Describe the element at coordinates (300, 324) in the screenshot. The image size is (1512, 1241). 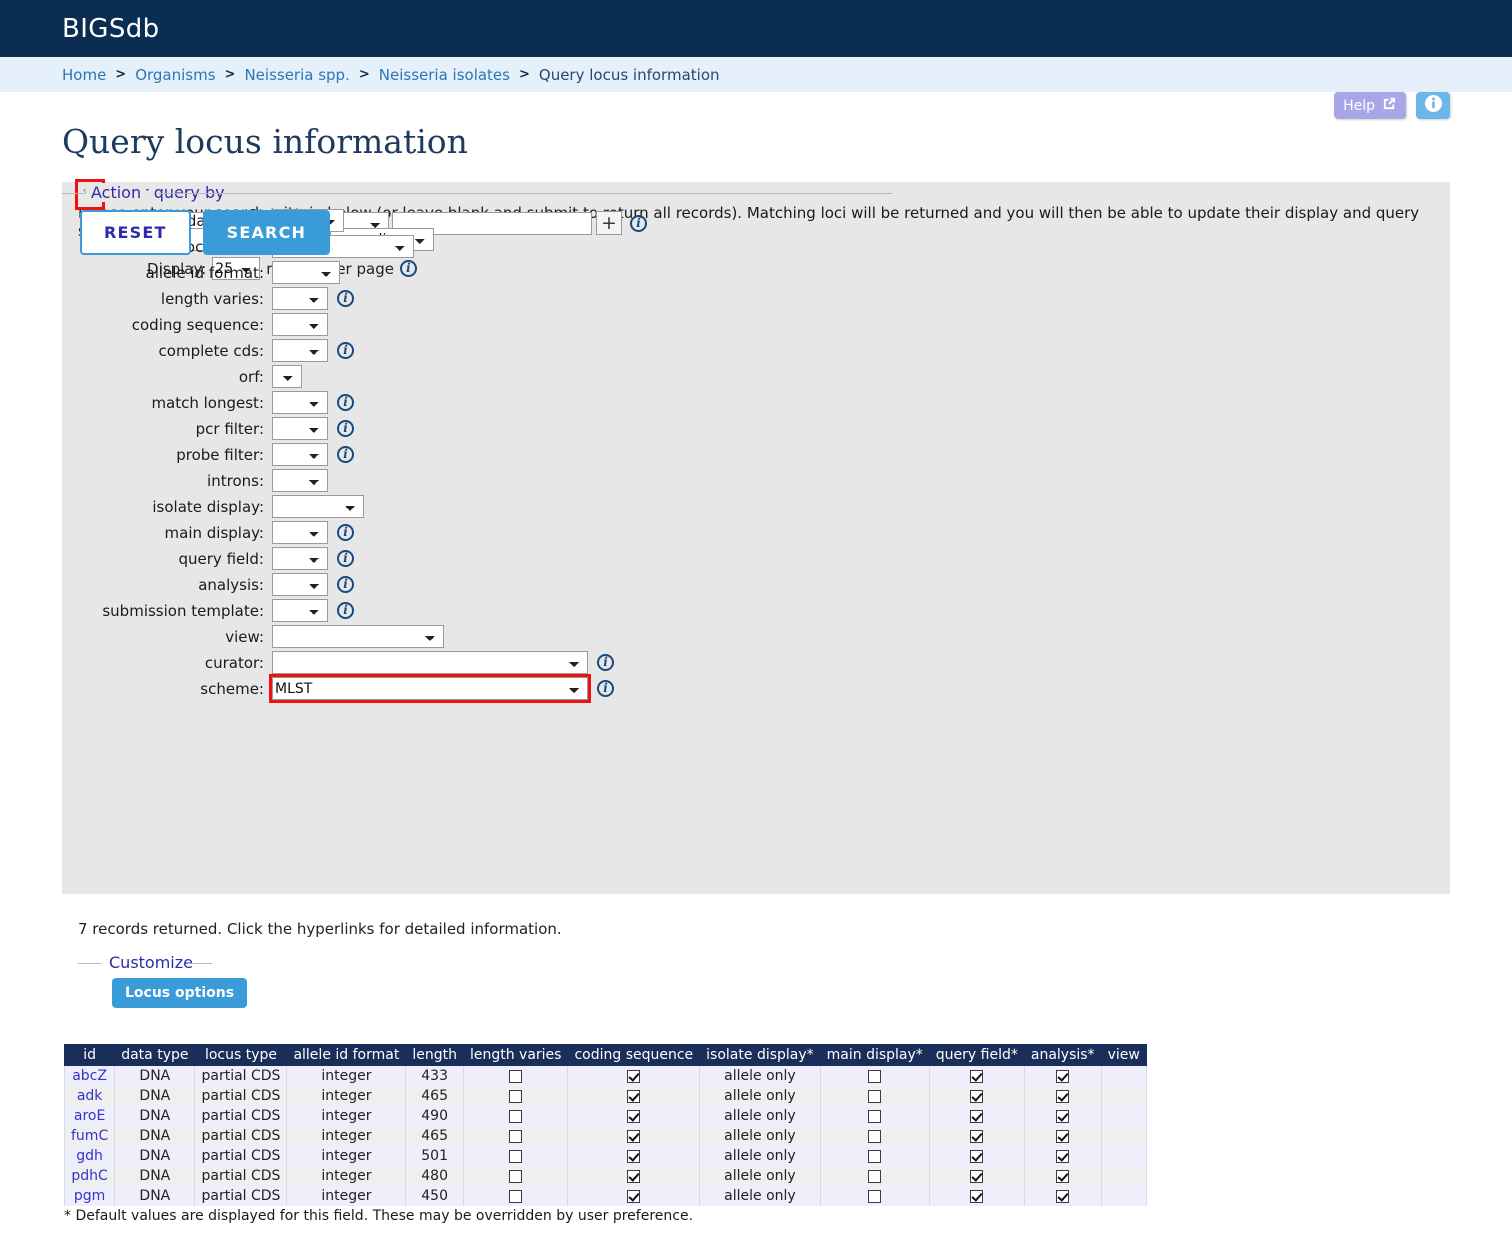
I see `filter-select-coding-sequence` at that location.